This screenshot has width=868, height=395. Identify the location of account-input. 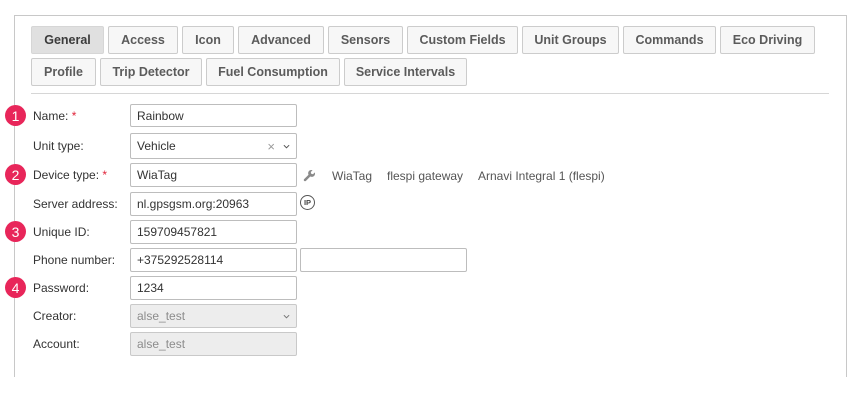
(213, 344).